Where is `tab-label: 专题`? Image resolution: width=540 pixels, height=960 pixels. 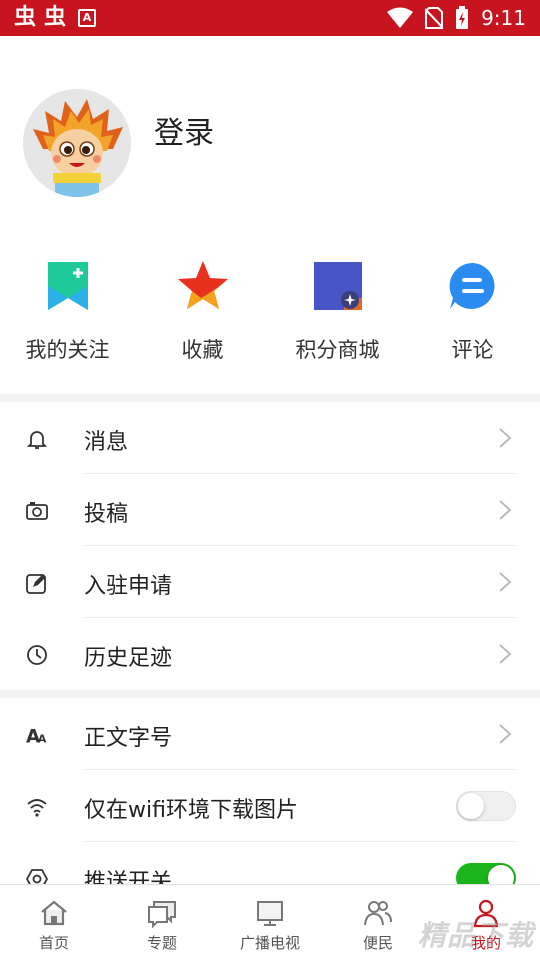
tab-label: 专题 is located at coordinates (161, 943).